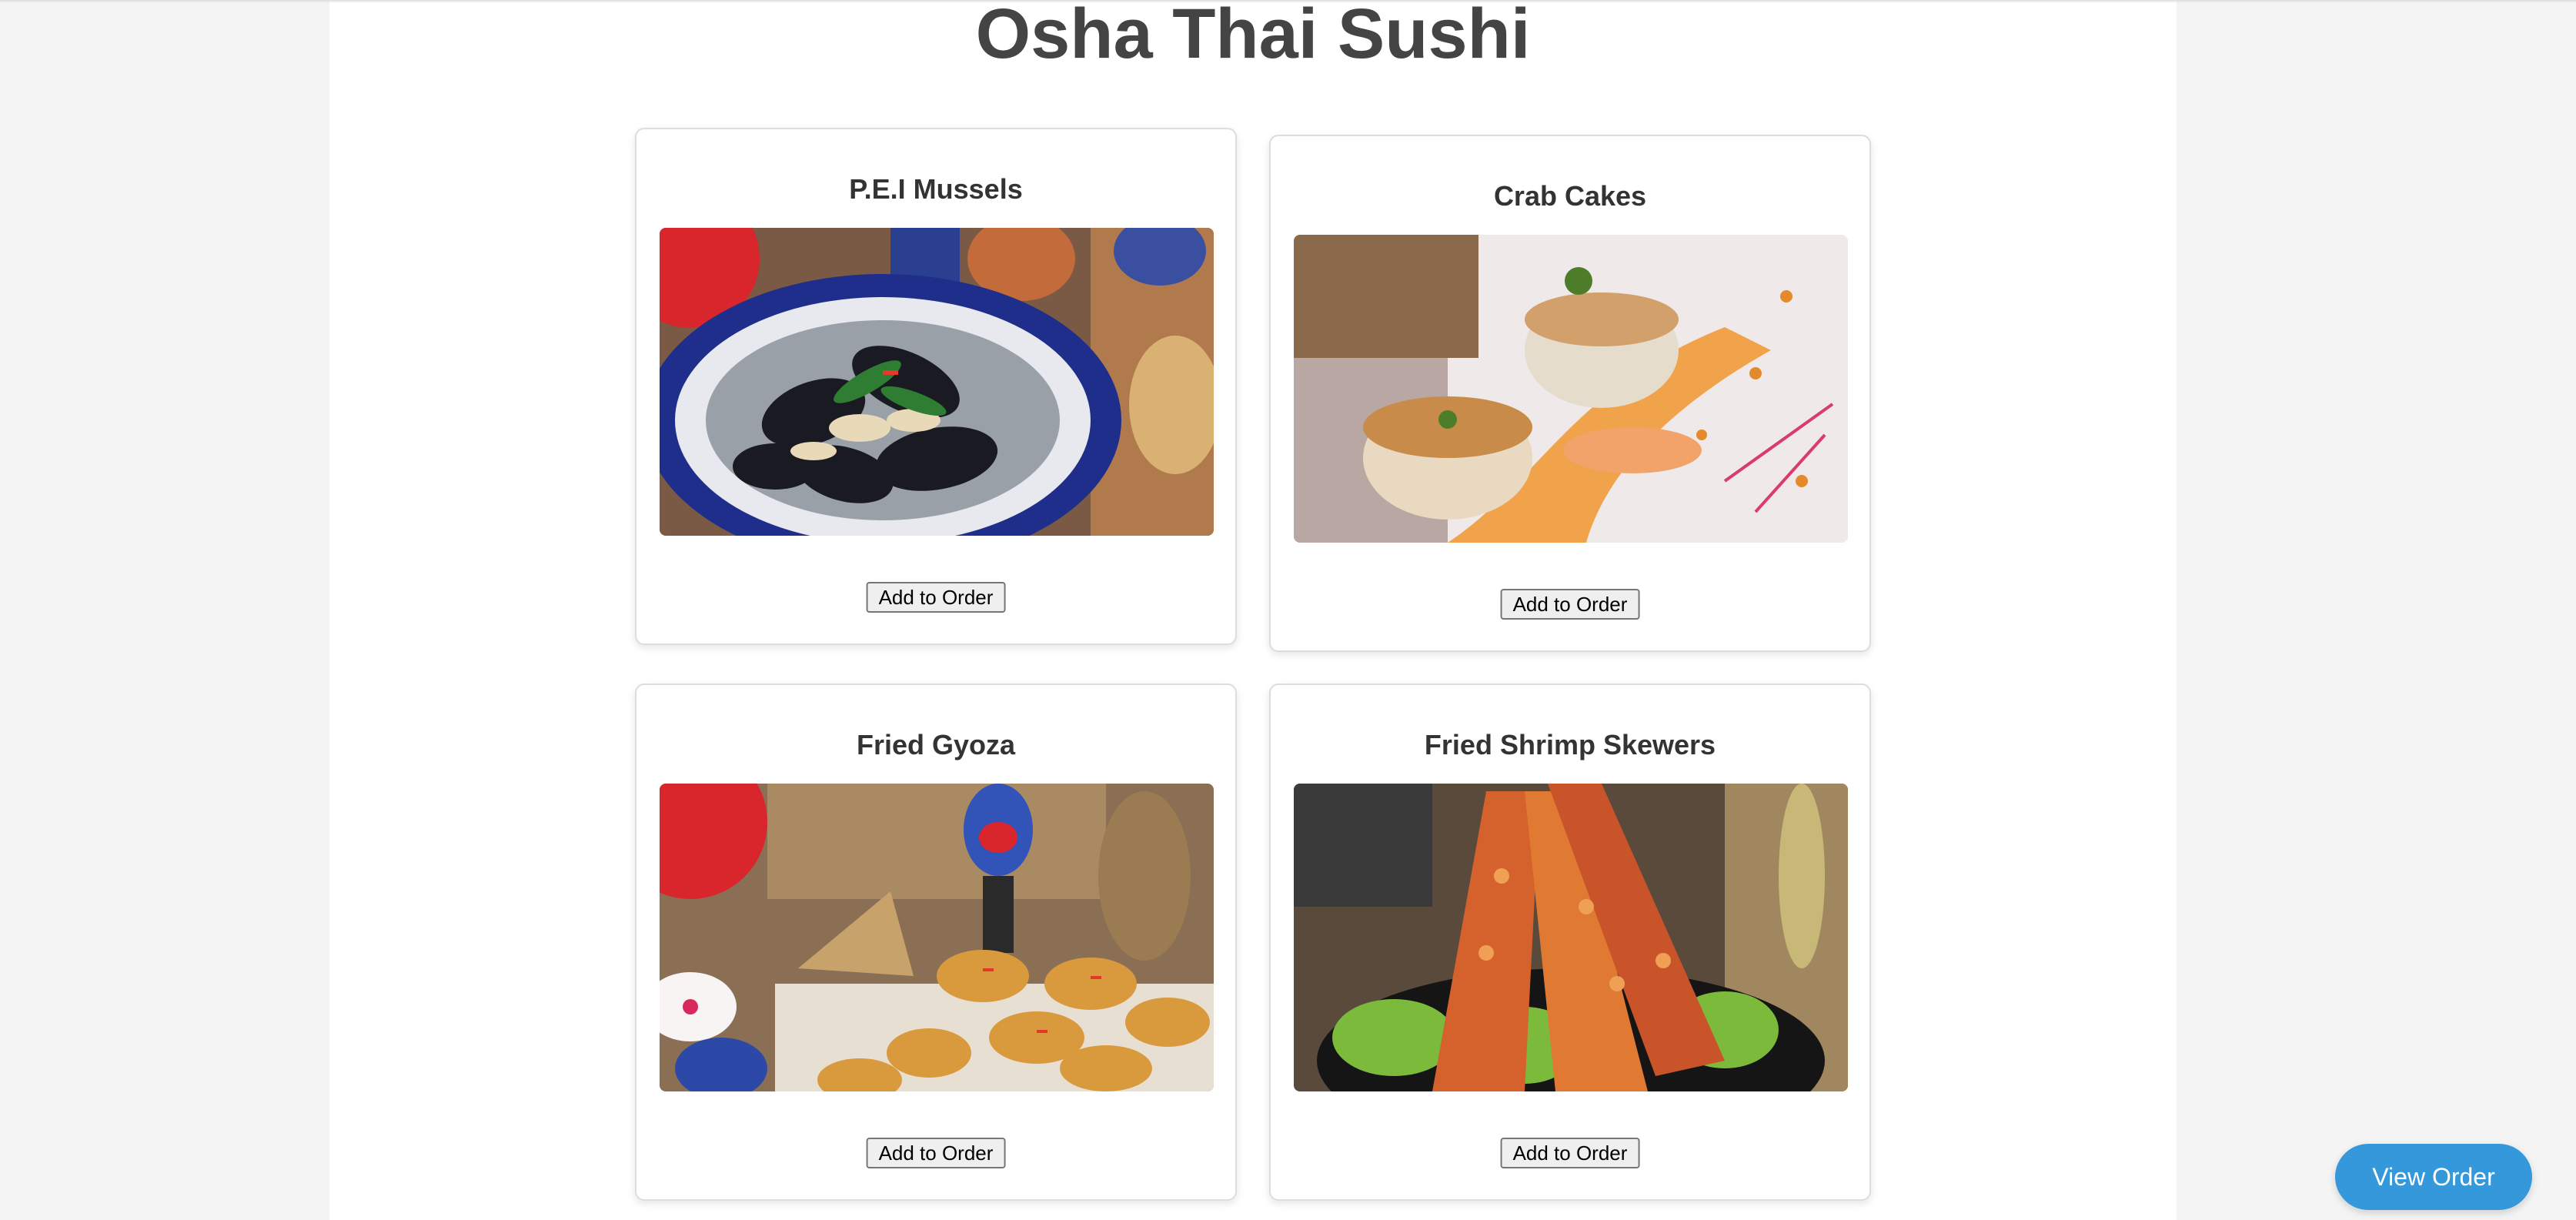 The image size is (2576, 1220). I want to click on menu-card-fried-gyoza: Fried Gyoza Add to Order, so click(936, 943).